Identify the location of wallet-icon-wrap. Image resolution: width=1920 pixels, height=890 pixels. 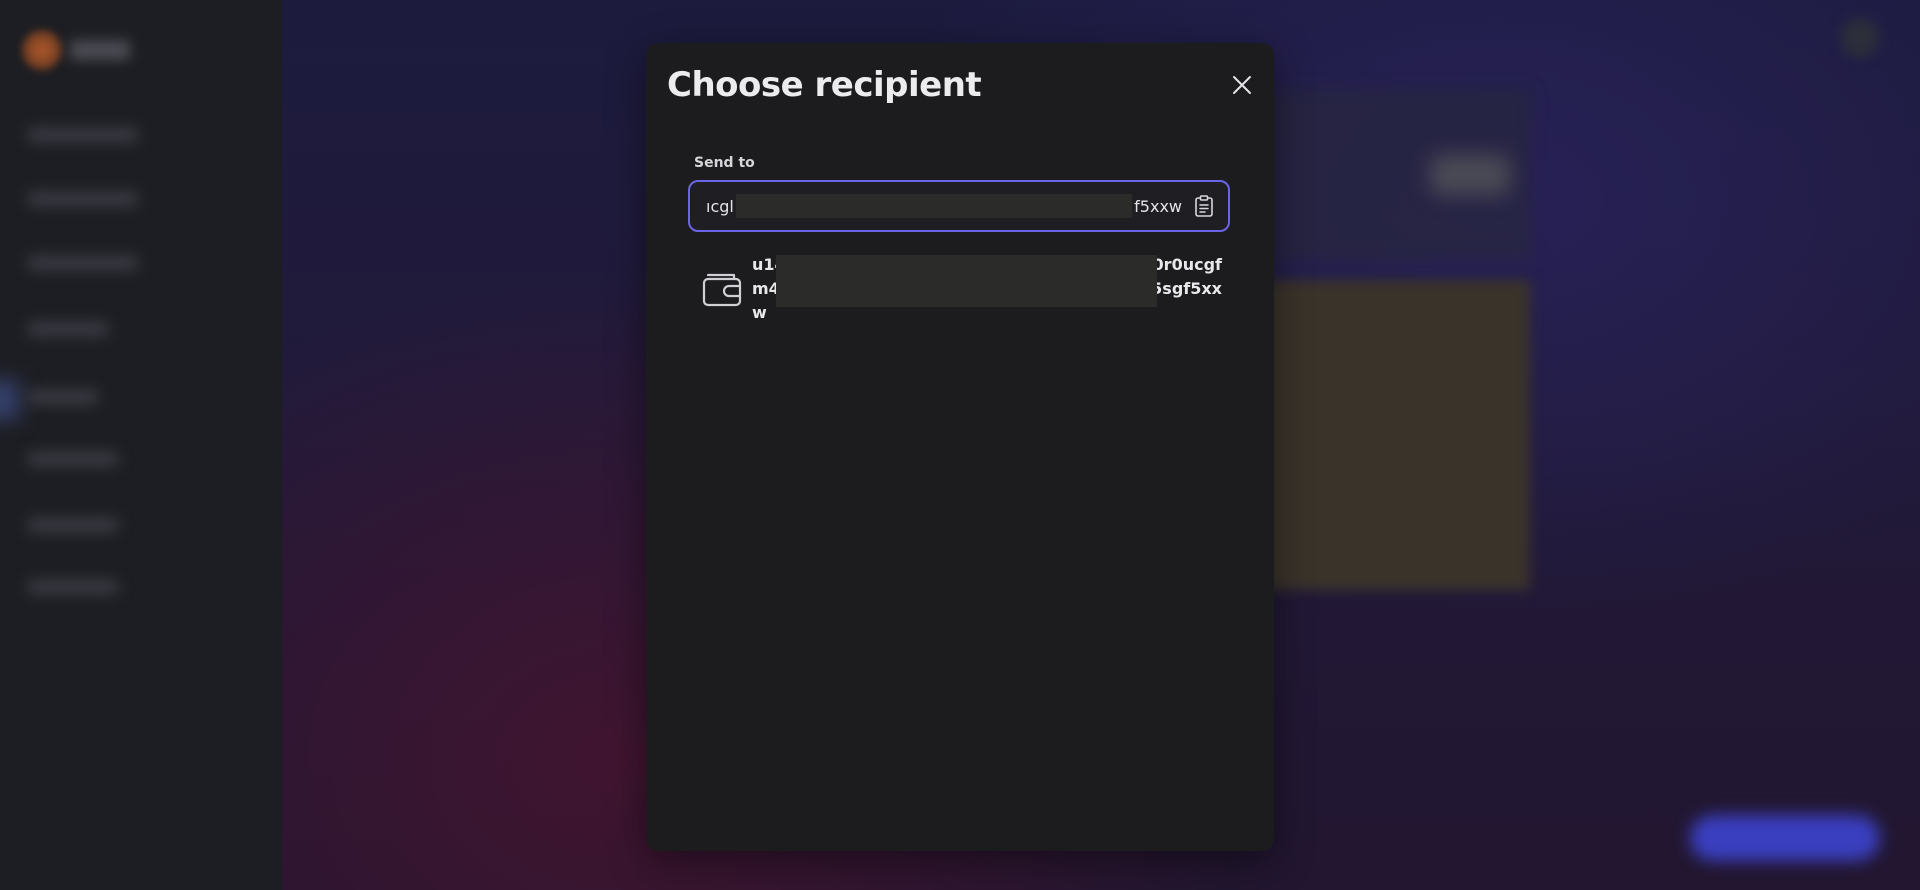
(722, 289).